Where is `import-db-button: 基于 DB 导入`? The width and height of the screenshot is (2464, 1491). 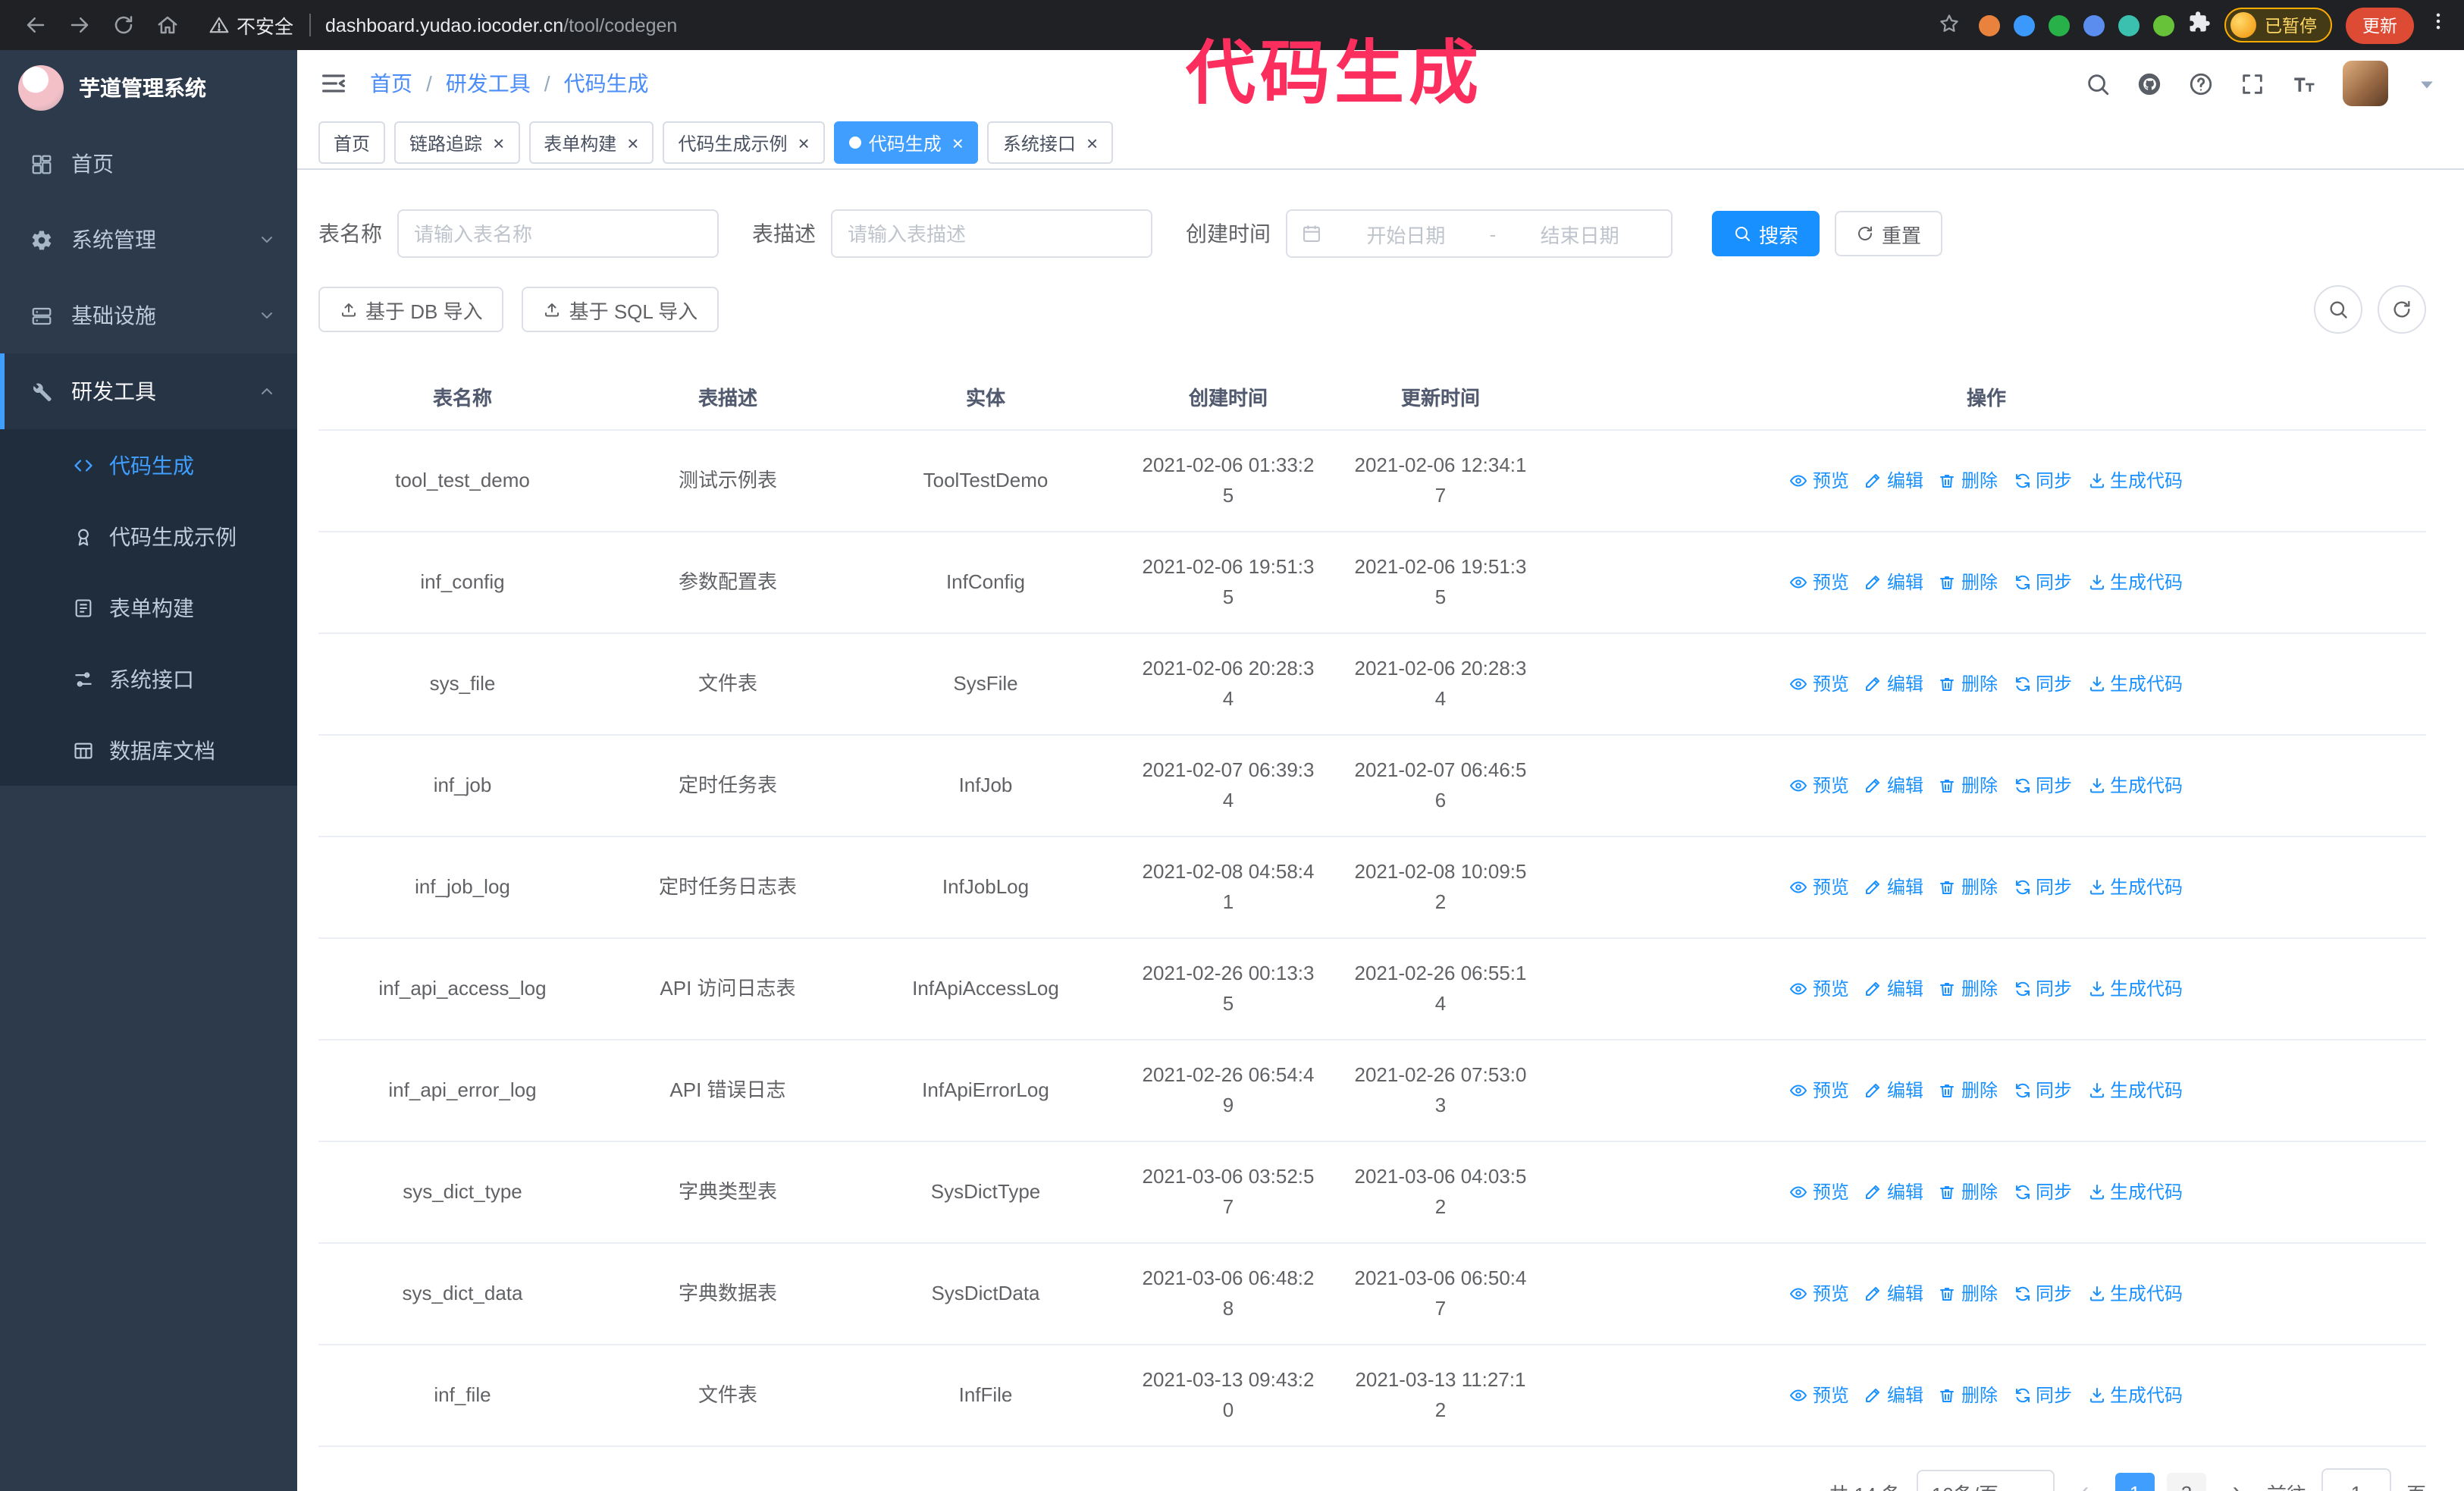
import-db-button: 基于 DB 导入 is located at coordinates (411, 309).